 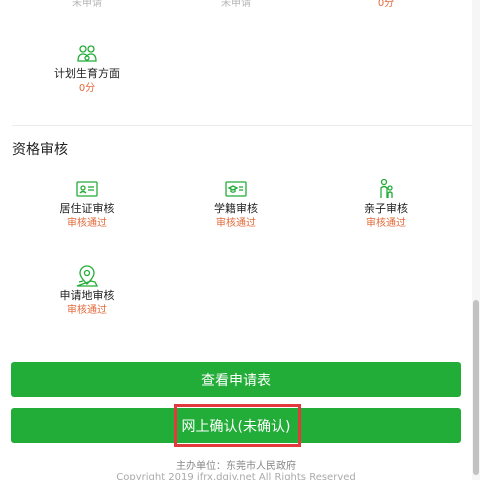 I want to click on score-text: 0分, so click(x=386, y=4).